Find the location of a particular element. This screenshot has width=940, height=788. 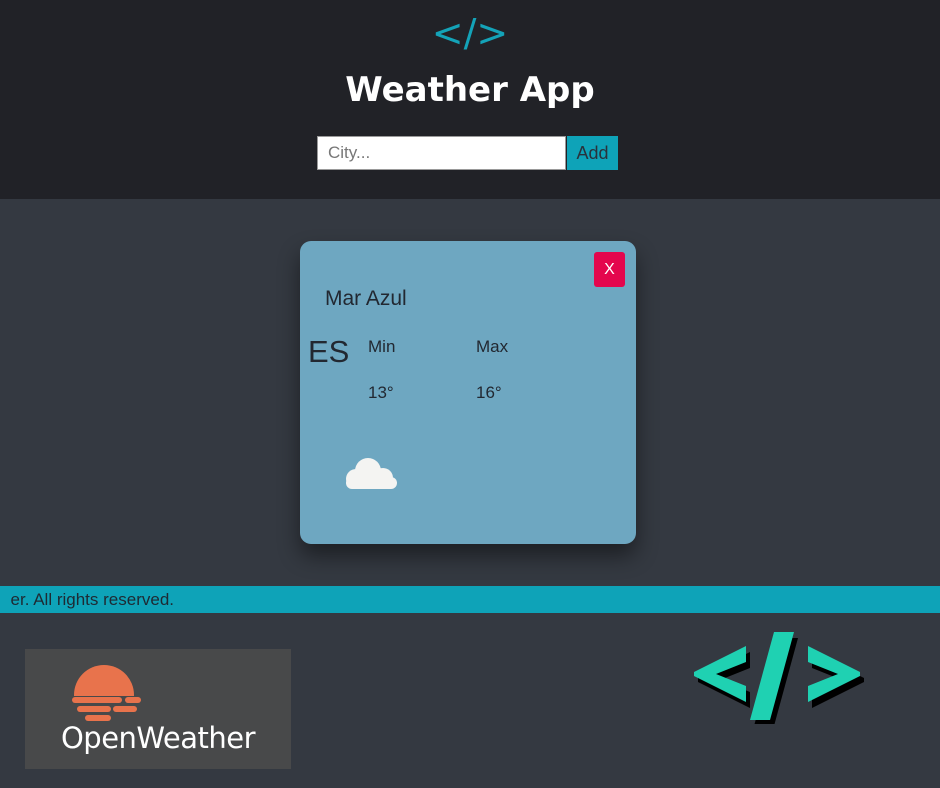

cloud-icon is located at coordinates (371, 473).